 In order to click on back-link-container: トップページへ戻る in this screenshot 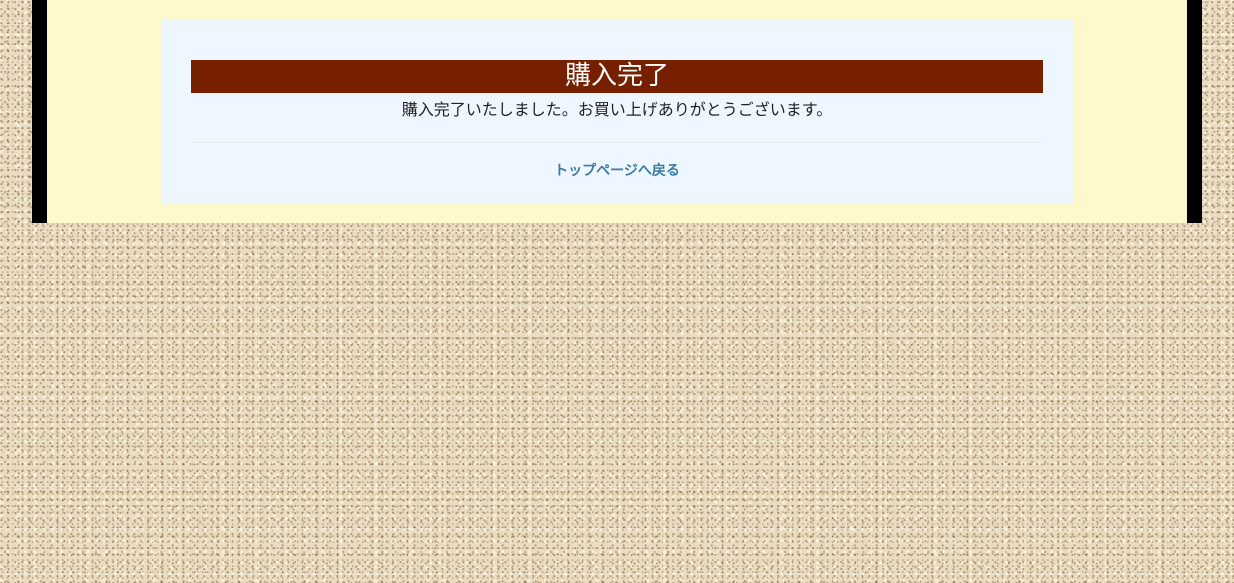, I will do `click(617, 171)`.